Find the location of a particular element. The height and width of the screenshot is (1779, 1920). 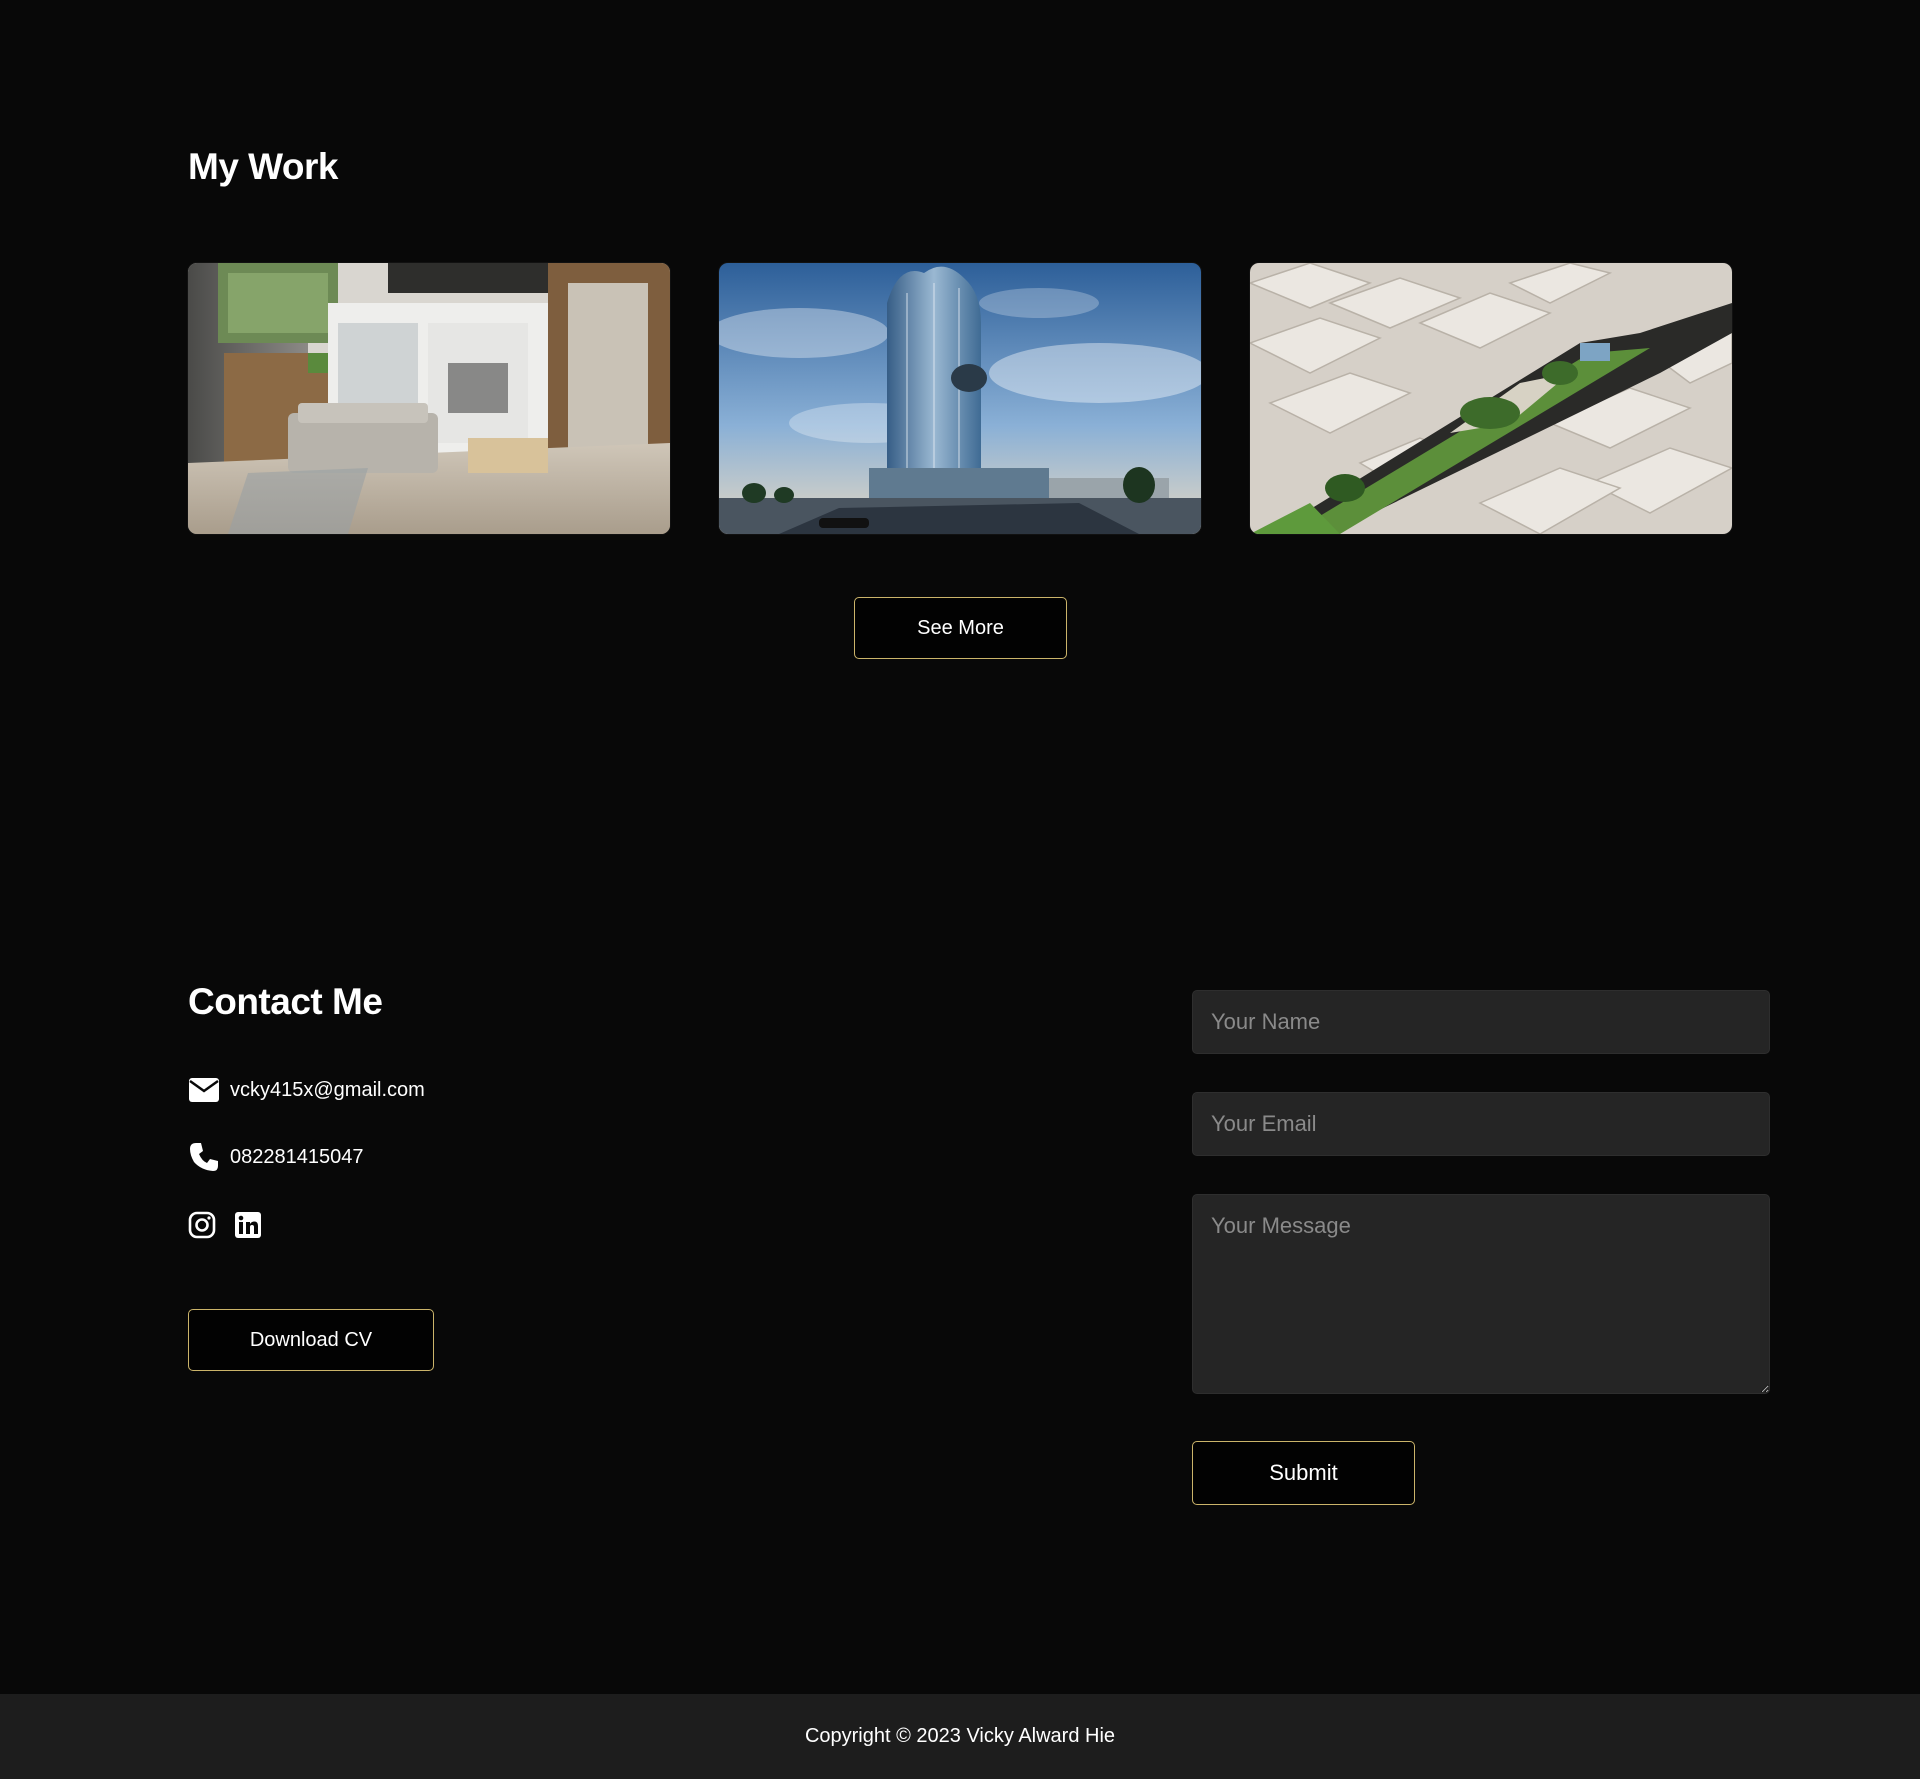

contact-phone: 082281415047 is located at coordinates (275, 1157).